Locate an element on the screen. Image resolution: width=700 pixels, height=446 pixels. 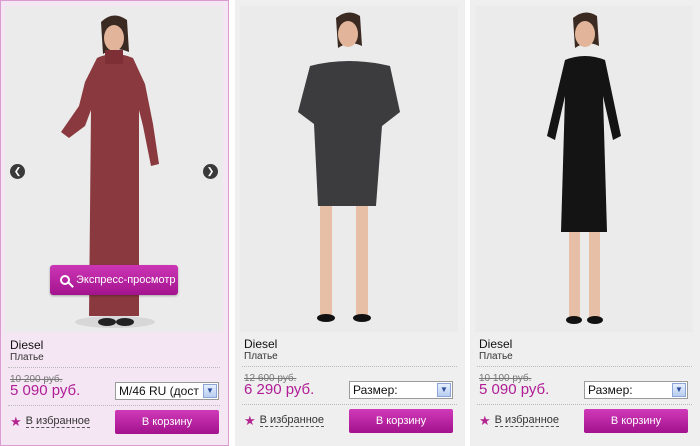
quick-view-button: Экспресс-просмотр is located at coordinates (114, 280).